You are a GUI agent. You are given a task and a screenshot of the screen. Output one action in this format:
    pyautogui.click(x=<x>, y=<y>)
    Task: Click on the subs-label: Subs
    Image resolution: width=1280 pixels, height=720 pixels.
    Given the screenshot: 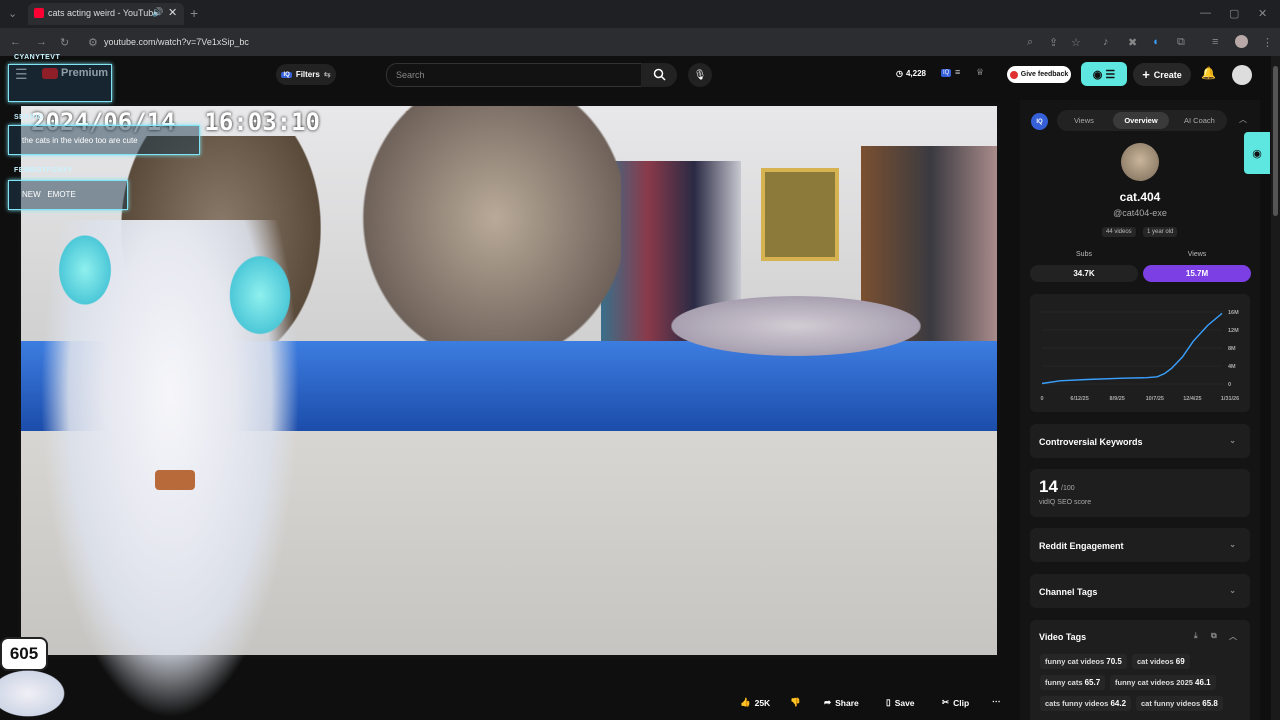 What is the action you would take?
    pyautogui.click(x=1084, y=254)
    